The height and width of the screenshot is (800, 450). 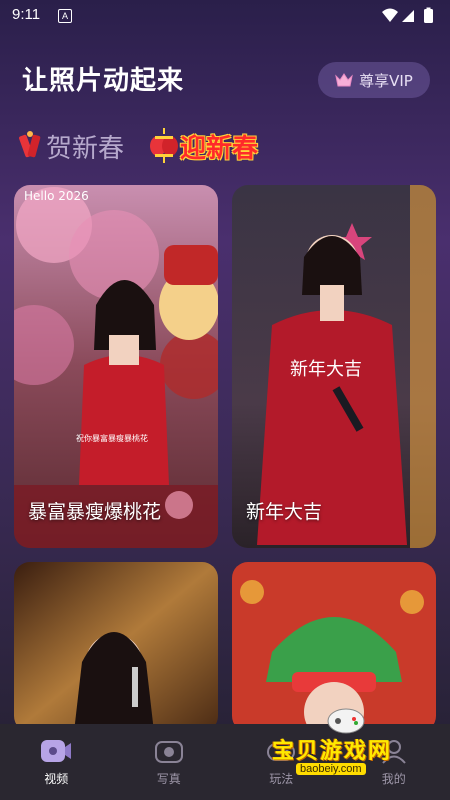 What do you see at coordinates (219, 148) in the screenshot?
I see `tab-label: 迎新春` at bounding box center [219, 148].